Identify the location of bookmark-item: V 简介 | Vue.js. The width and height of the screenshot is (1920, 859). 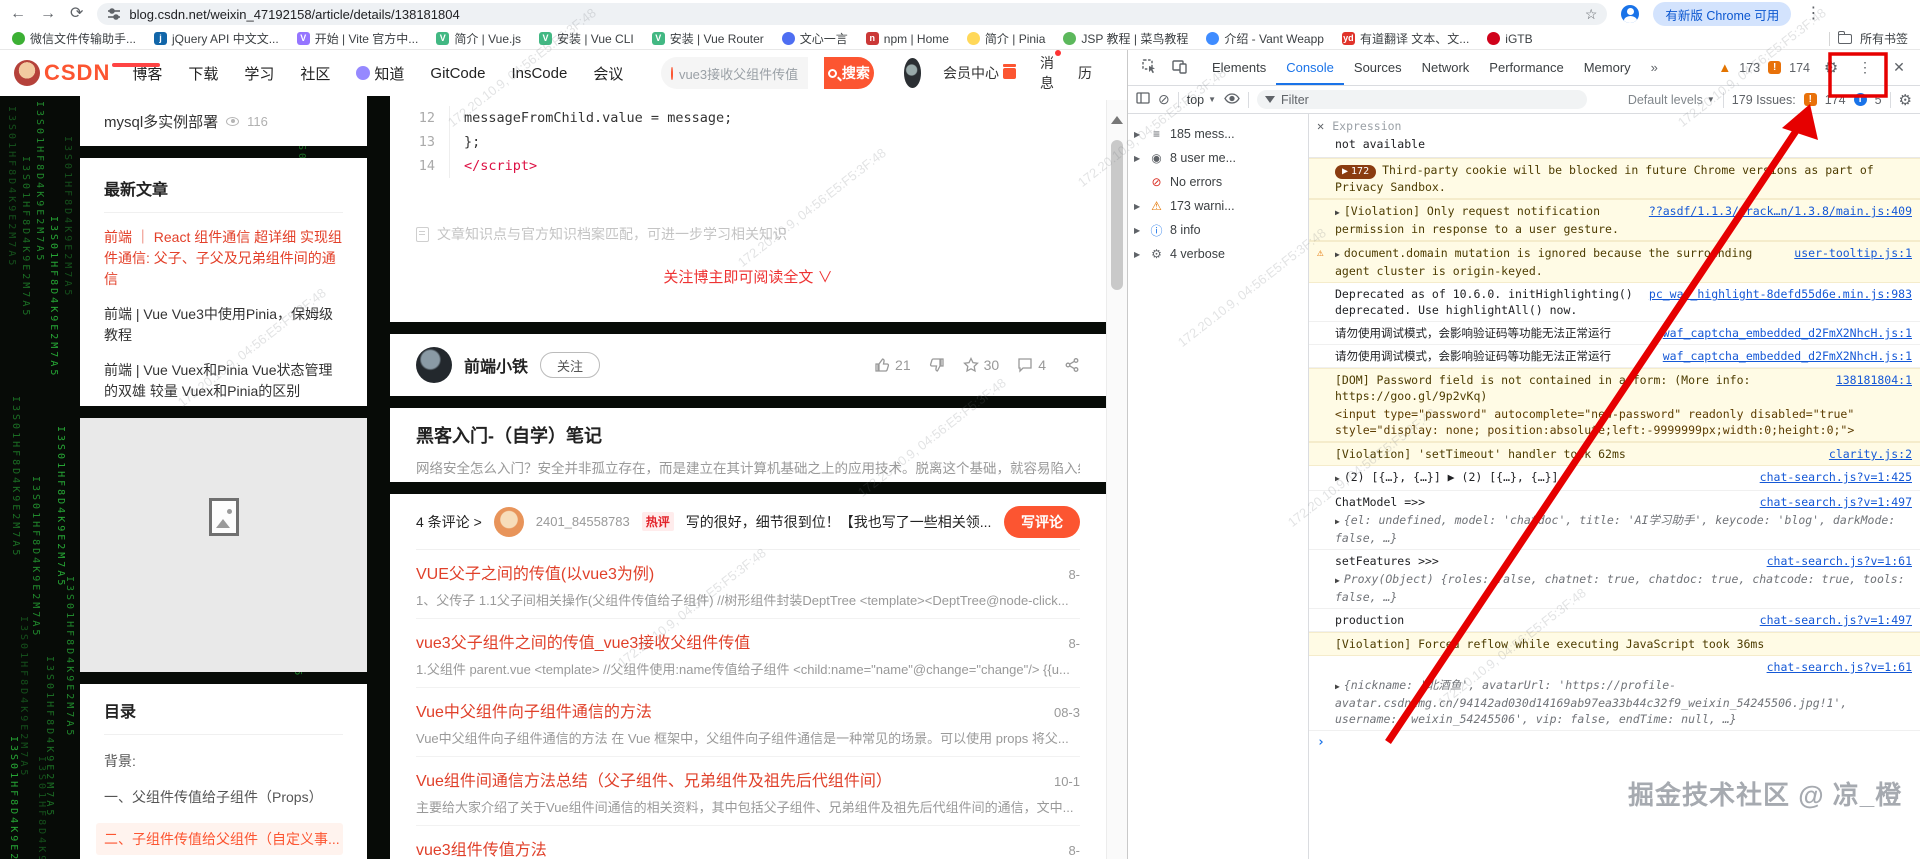
(478, 38).